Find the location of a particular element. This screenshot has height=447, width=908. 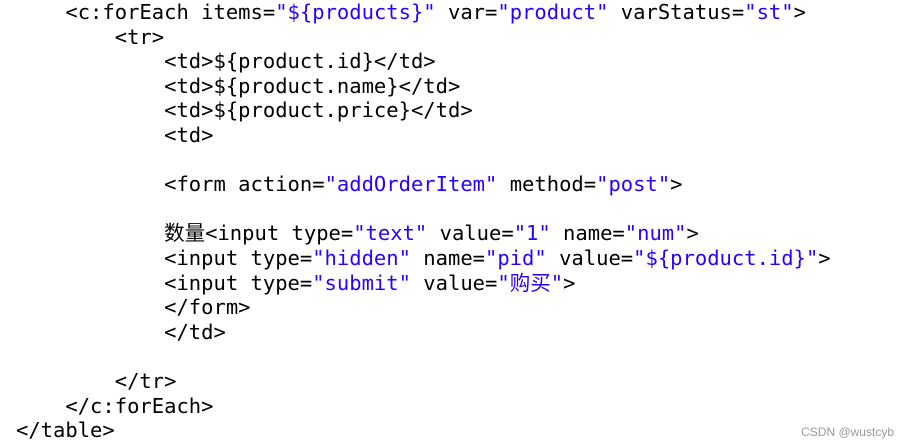

code-line: </tr> is located at coordinates (96, 381).